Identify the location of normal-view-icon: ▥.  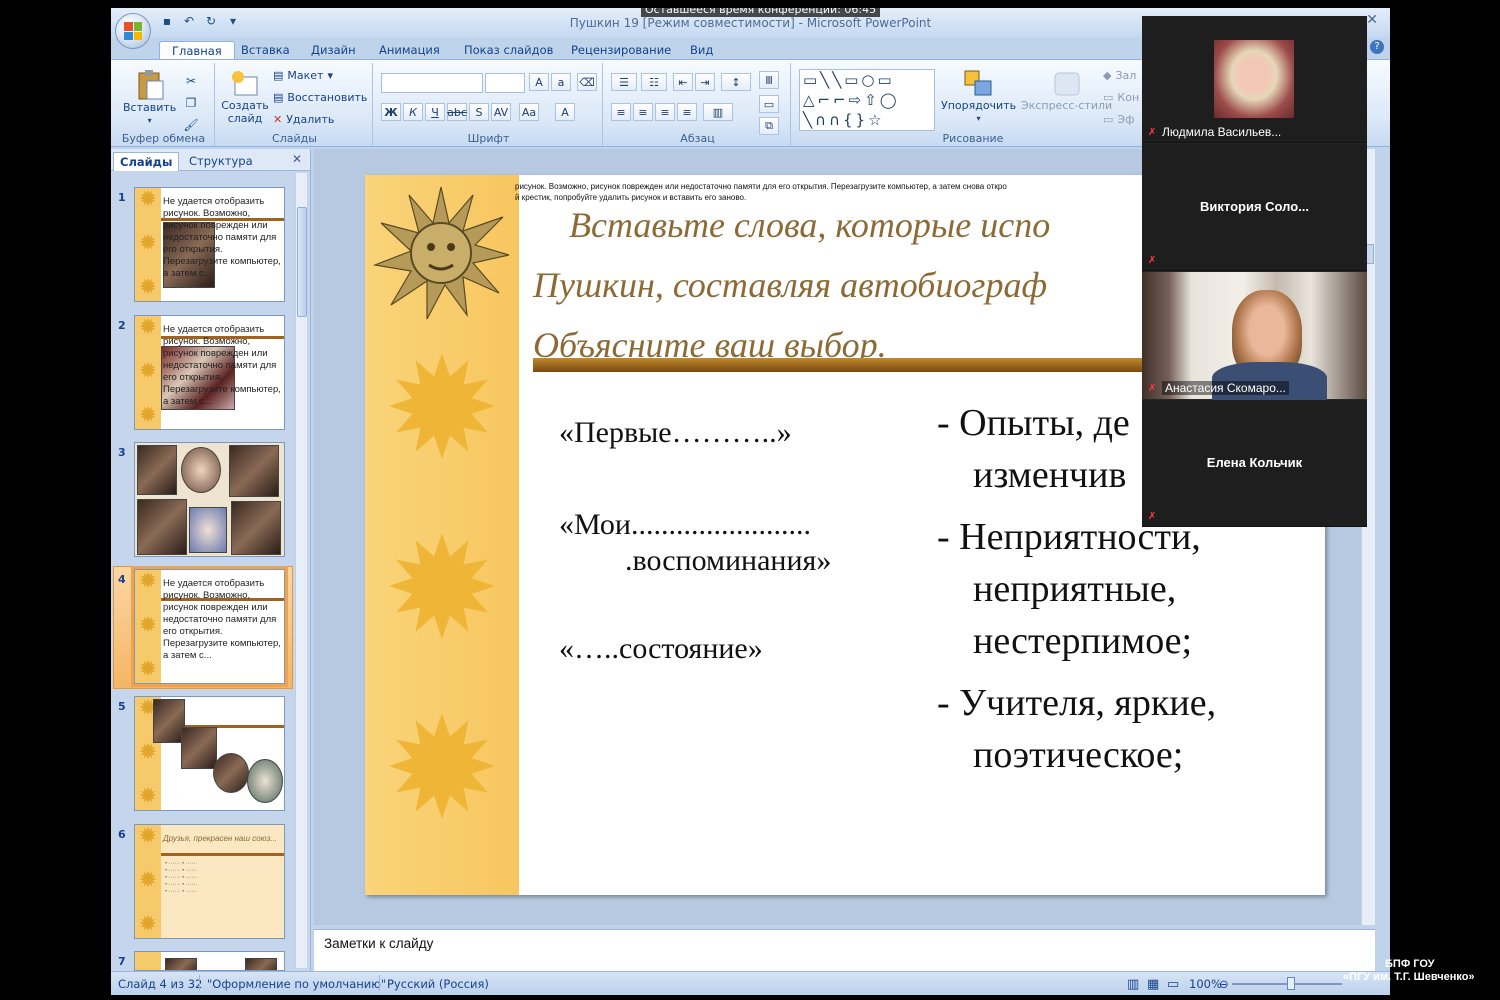
(1133, 984).